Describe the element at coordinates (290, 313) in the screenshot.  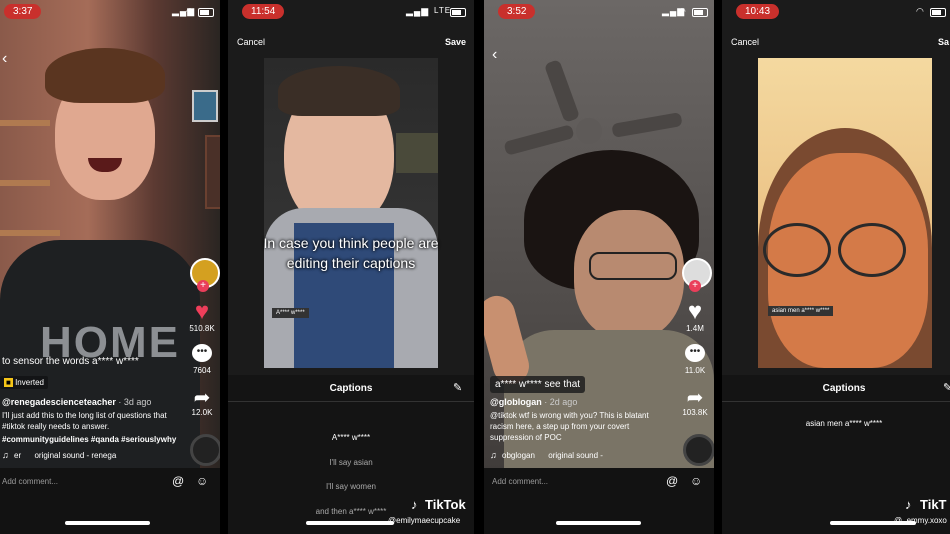
I see `sticker-label: A**** w****` at that location.